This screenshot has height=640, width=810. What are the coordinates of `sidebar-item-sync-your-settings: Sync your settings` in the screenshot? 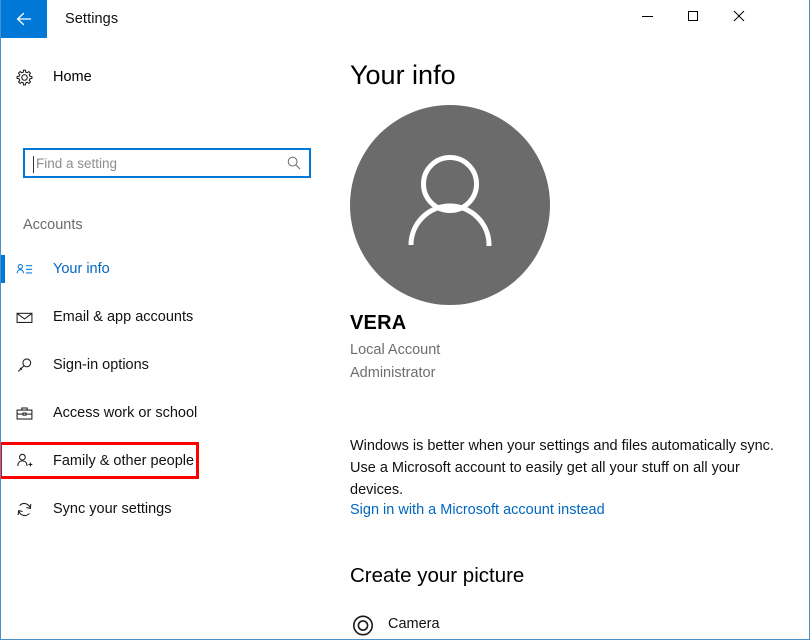 It's located at (167, 509).